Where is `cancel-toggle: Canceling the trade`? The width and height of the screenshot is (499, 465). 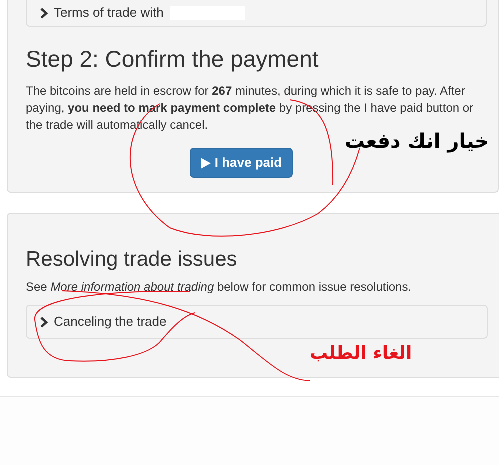
cancel-toggle: Canceling the trade is located at coordinates (257, 322).